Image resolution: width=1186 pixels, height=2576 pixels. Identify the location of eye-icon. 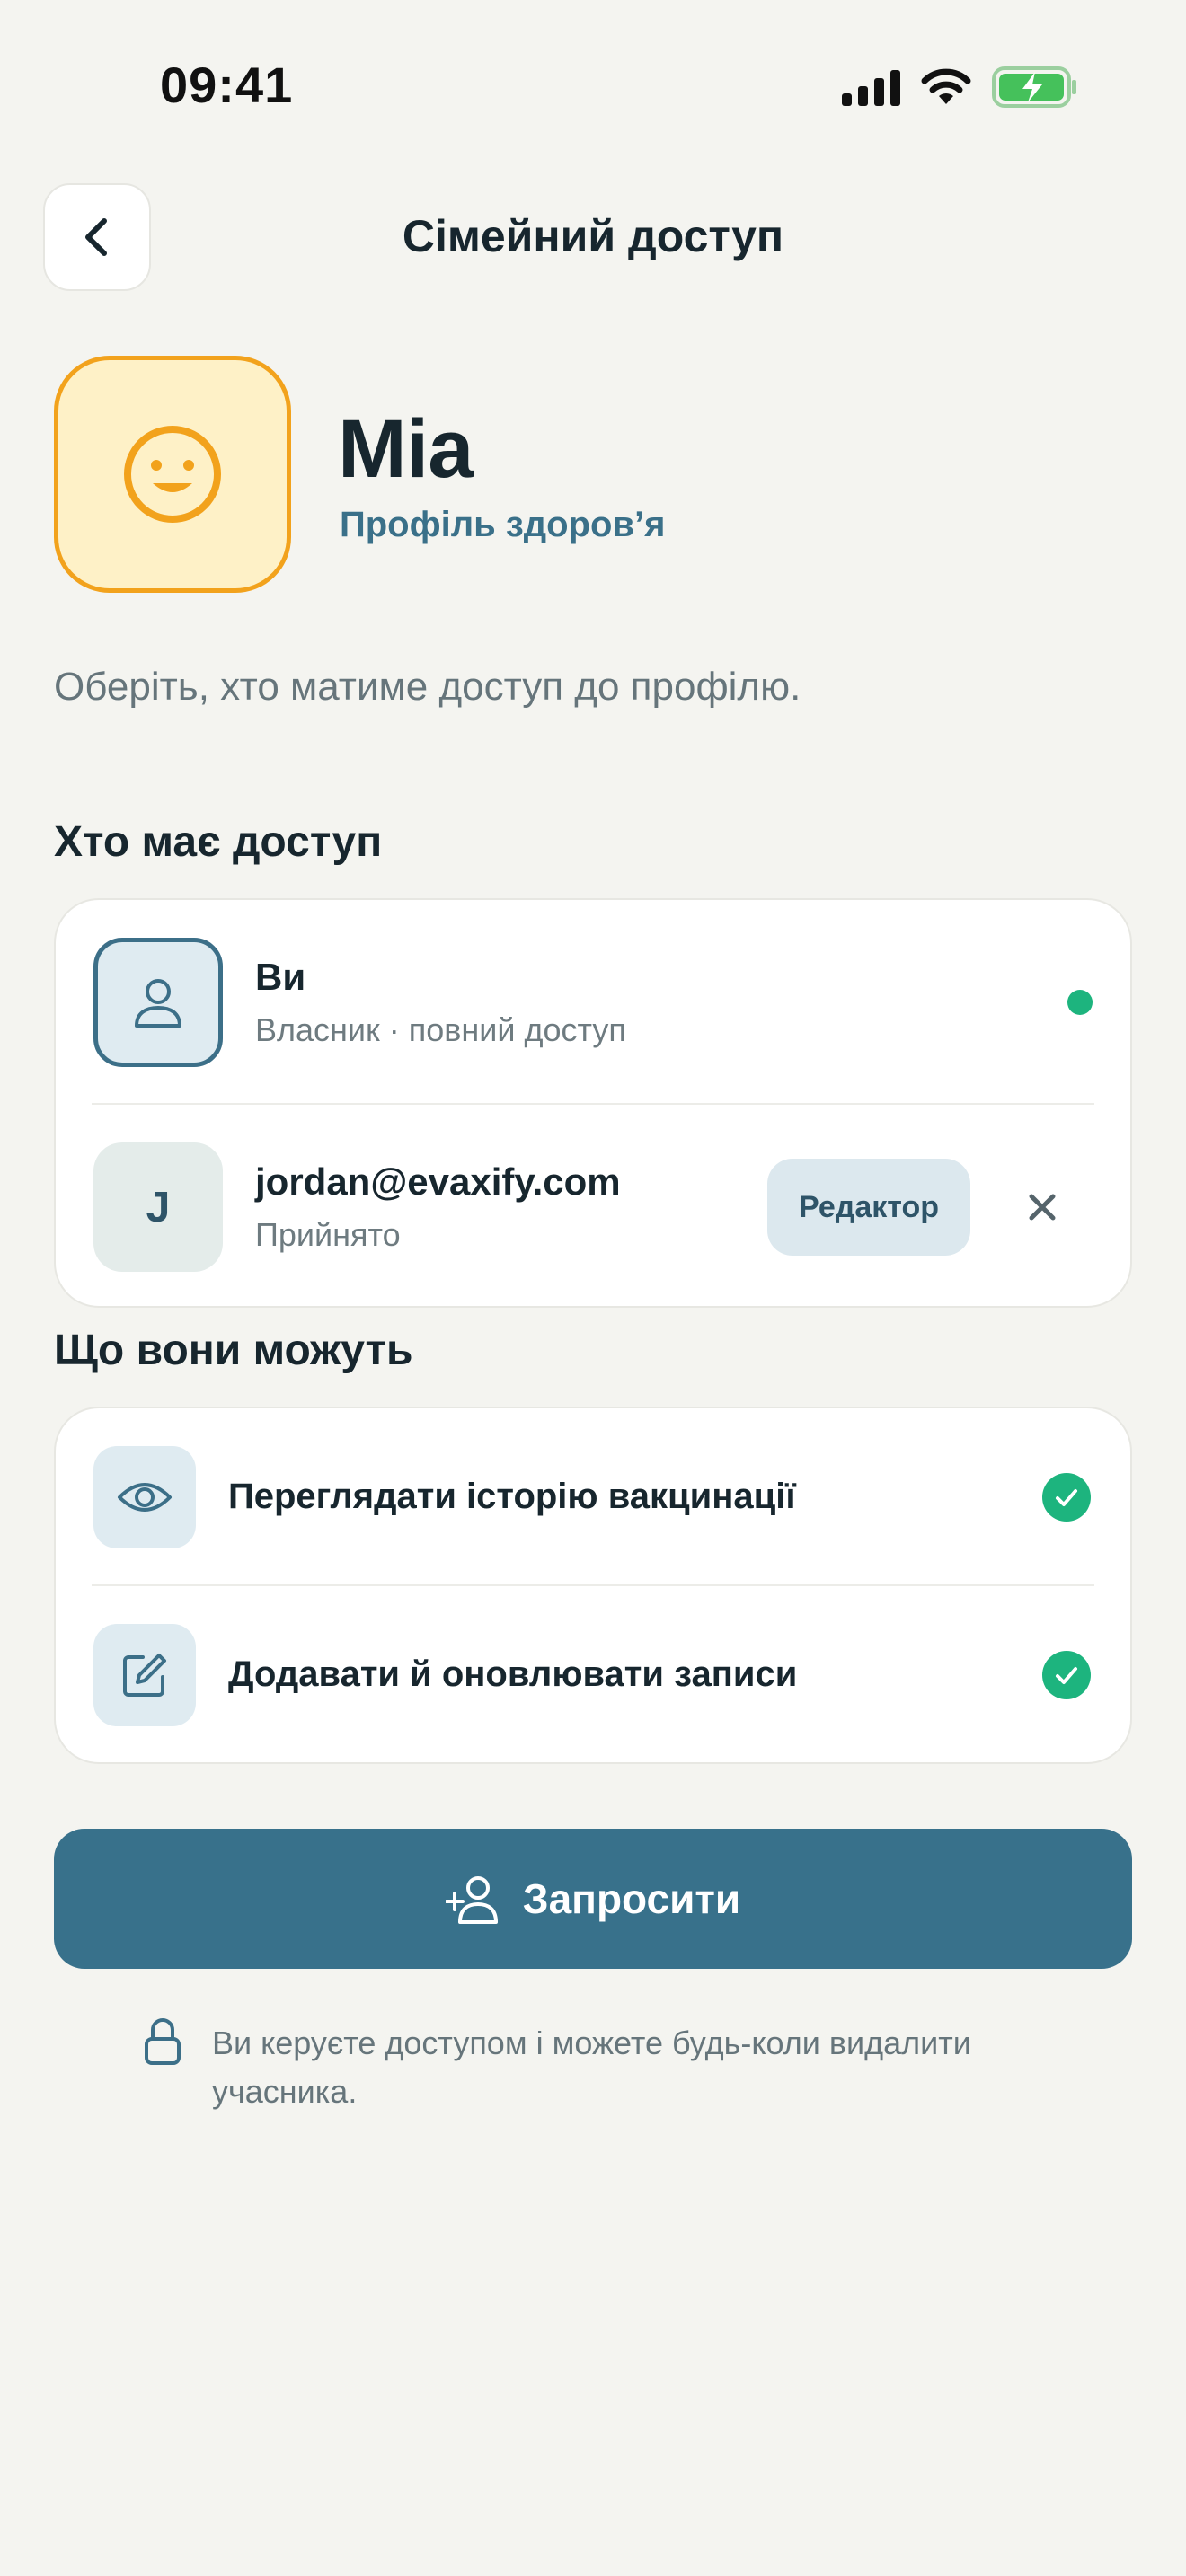
(144, 1497).